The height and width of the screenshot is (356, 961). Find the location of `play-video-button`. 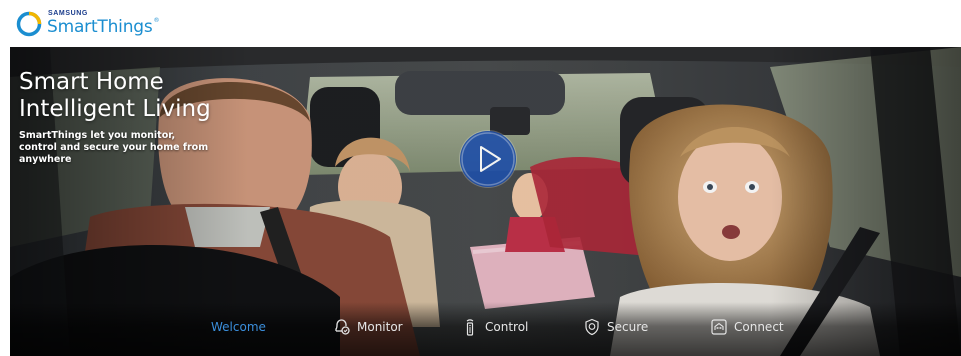

play-video-button is located at coordinates (488, 159).